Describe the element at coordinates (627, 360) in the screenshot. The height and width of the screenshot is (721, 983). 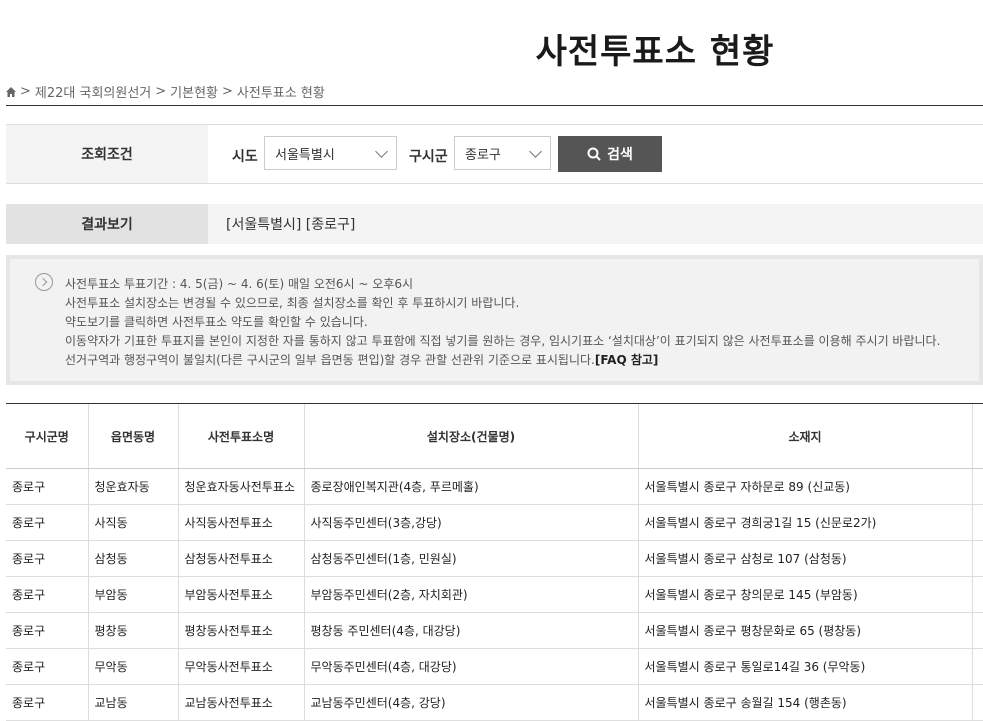
I see `faq-link: [FAQ 참고]` at that location.